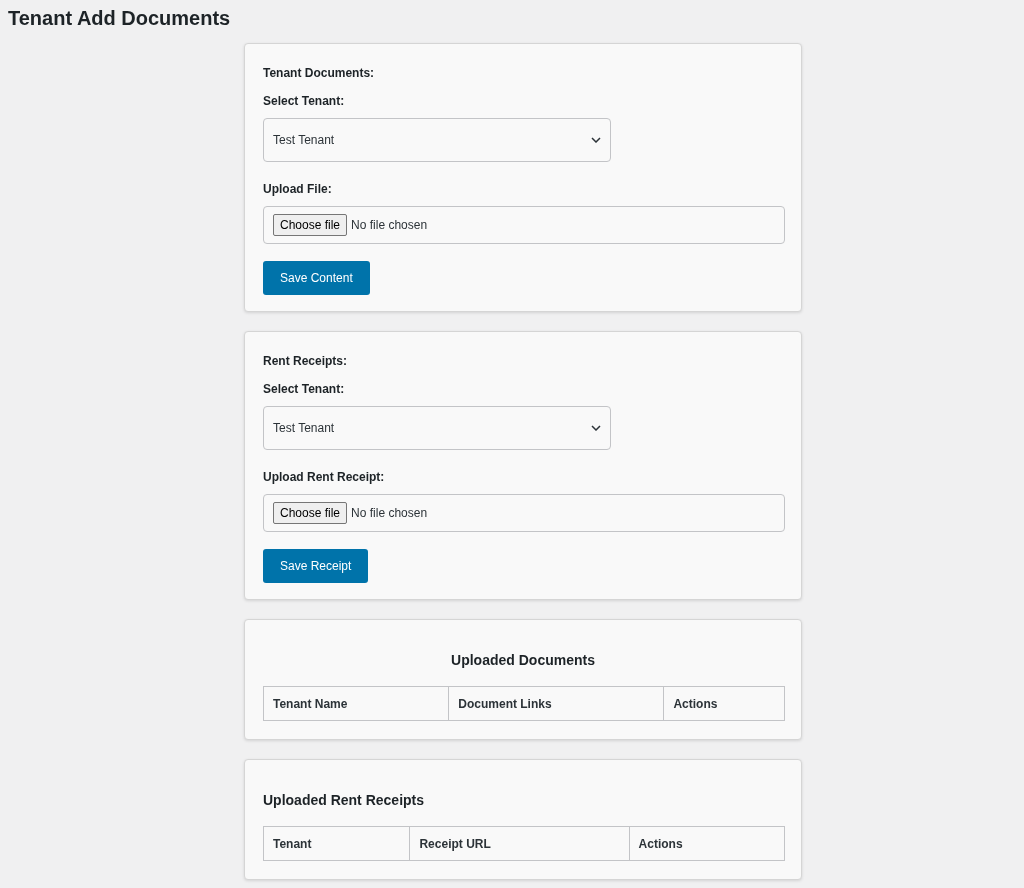 The width and height of the screenshot is (1024, 888). What do you see at coordinates (319, 73) in the screenshot?
I see `section-heading: Tenant Documents:` at bounding box center [319, 73].